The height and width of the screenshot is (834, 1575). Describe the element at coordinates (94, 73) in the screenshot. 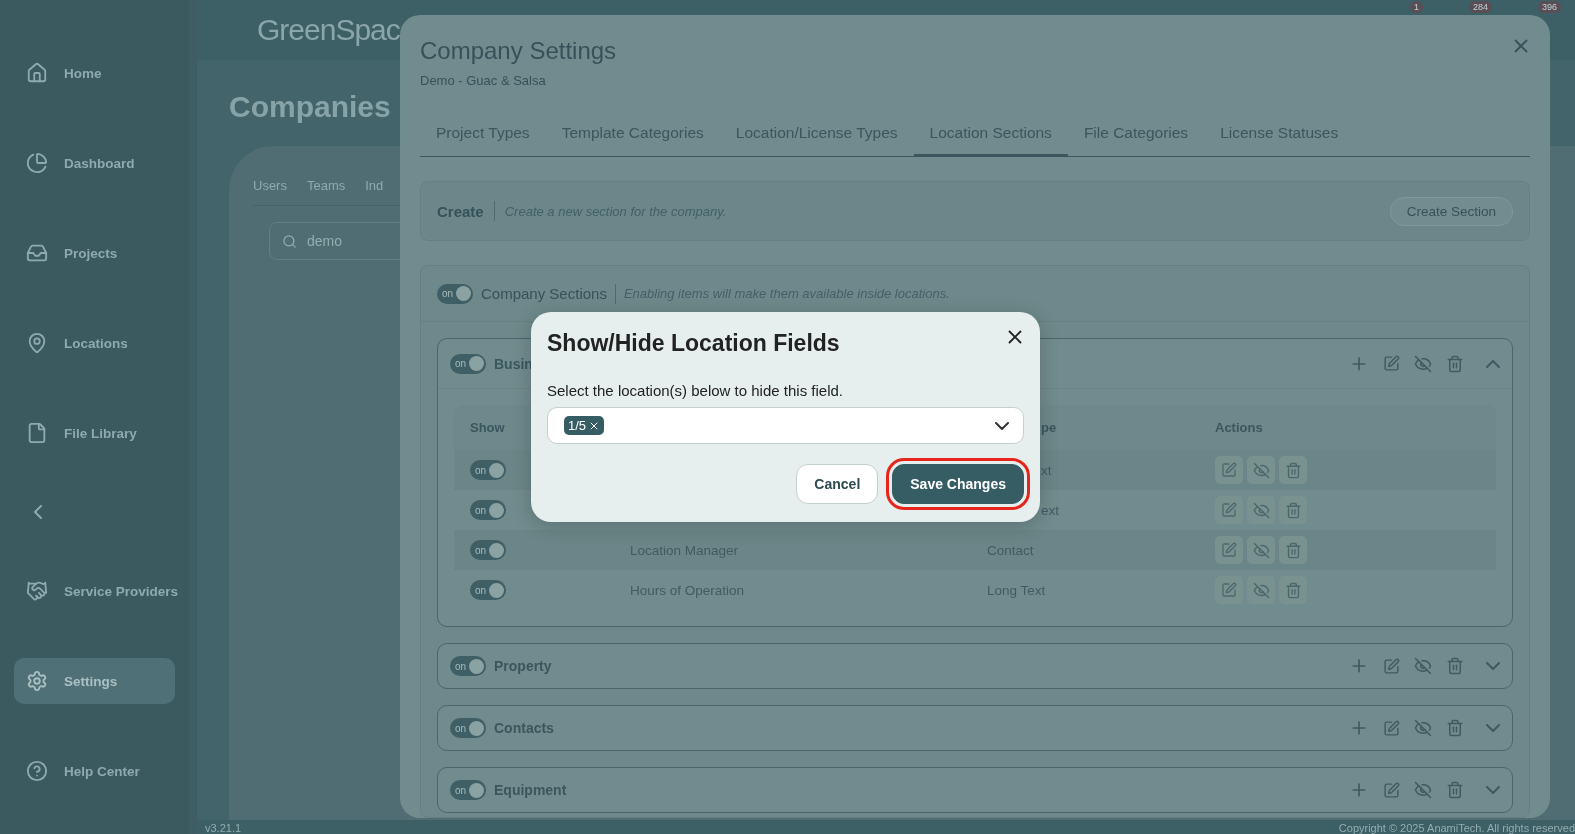

I see `sidebar-item: Home` at that location.